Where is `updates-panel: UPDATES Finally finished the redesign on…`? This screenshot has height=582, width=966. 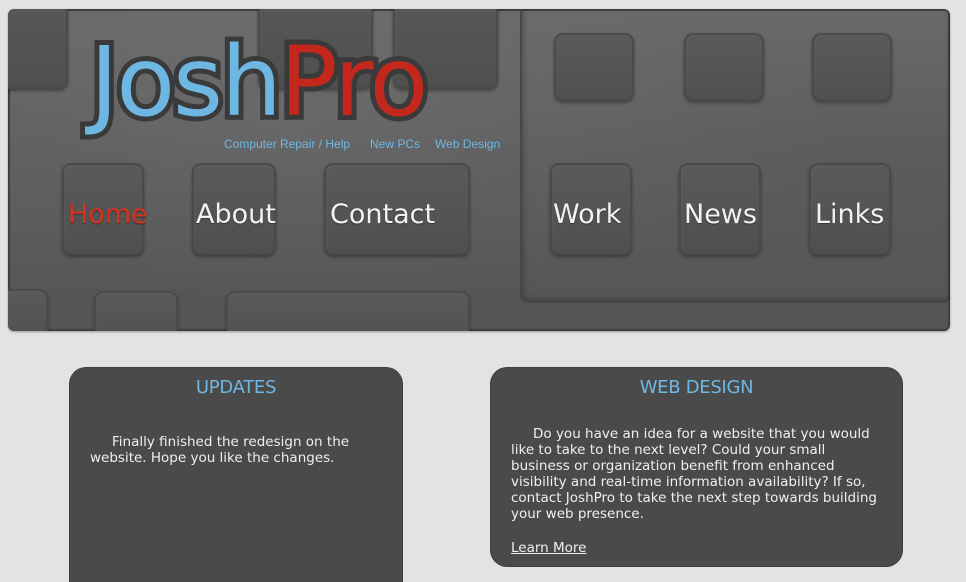 updates-panel: UPDATES Finally finished the redesign on… is located at coordinates (236, 475).